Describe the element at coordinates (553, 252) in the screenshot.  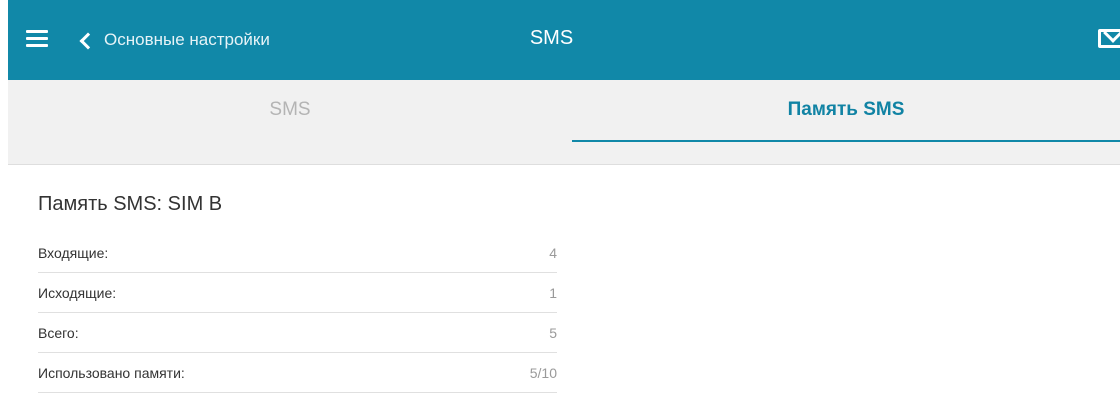
I see `info-value: 4` at that location.